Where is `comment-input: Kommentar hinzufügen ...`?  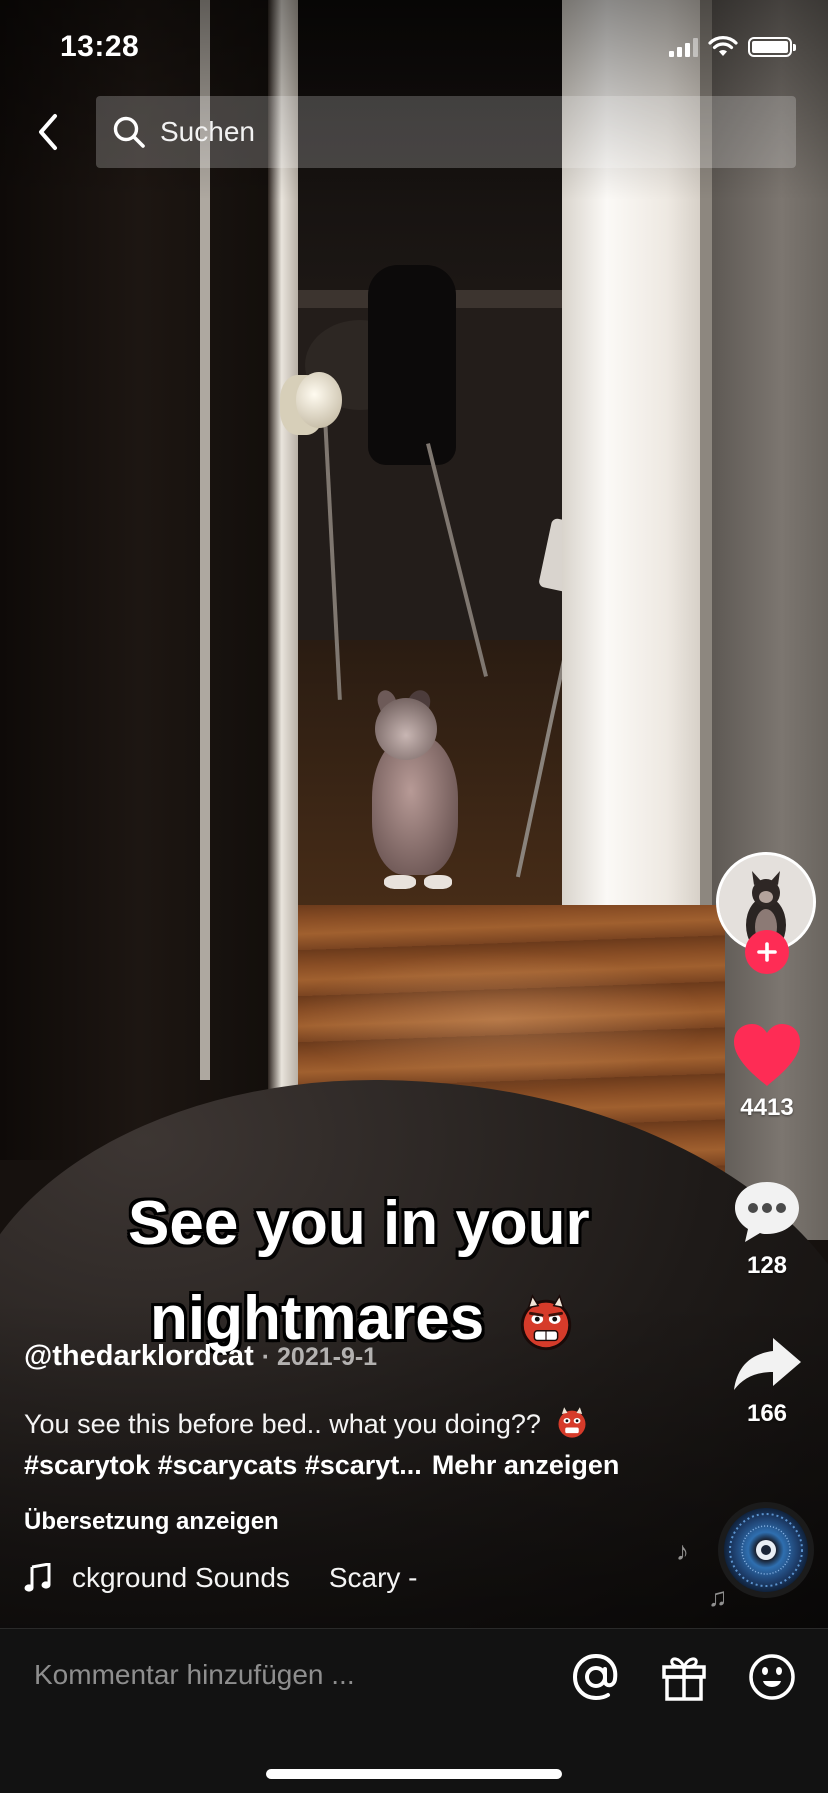
comment-input: Kommentar hinzufügen ... is located at coordinates (194, 1675).